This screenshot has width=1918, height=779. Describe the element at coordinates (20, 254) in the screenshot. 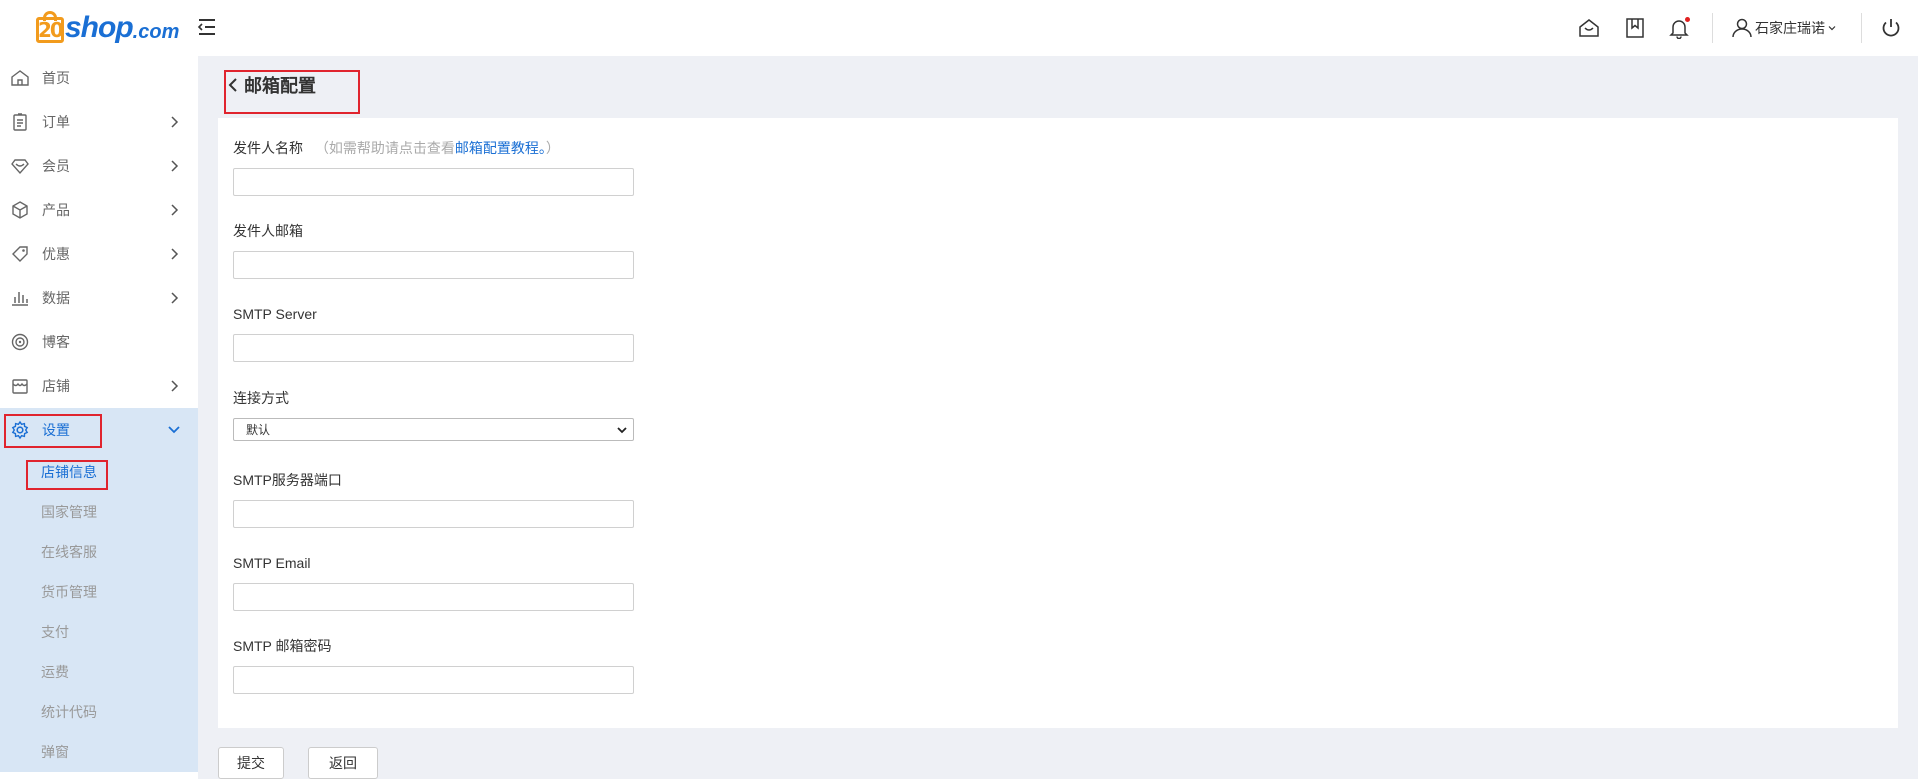

I see `tag-icon` at that location.